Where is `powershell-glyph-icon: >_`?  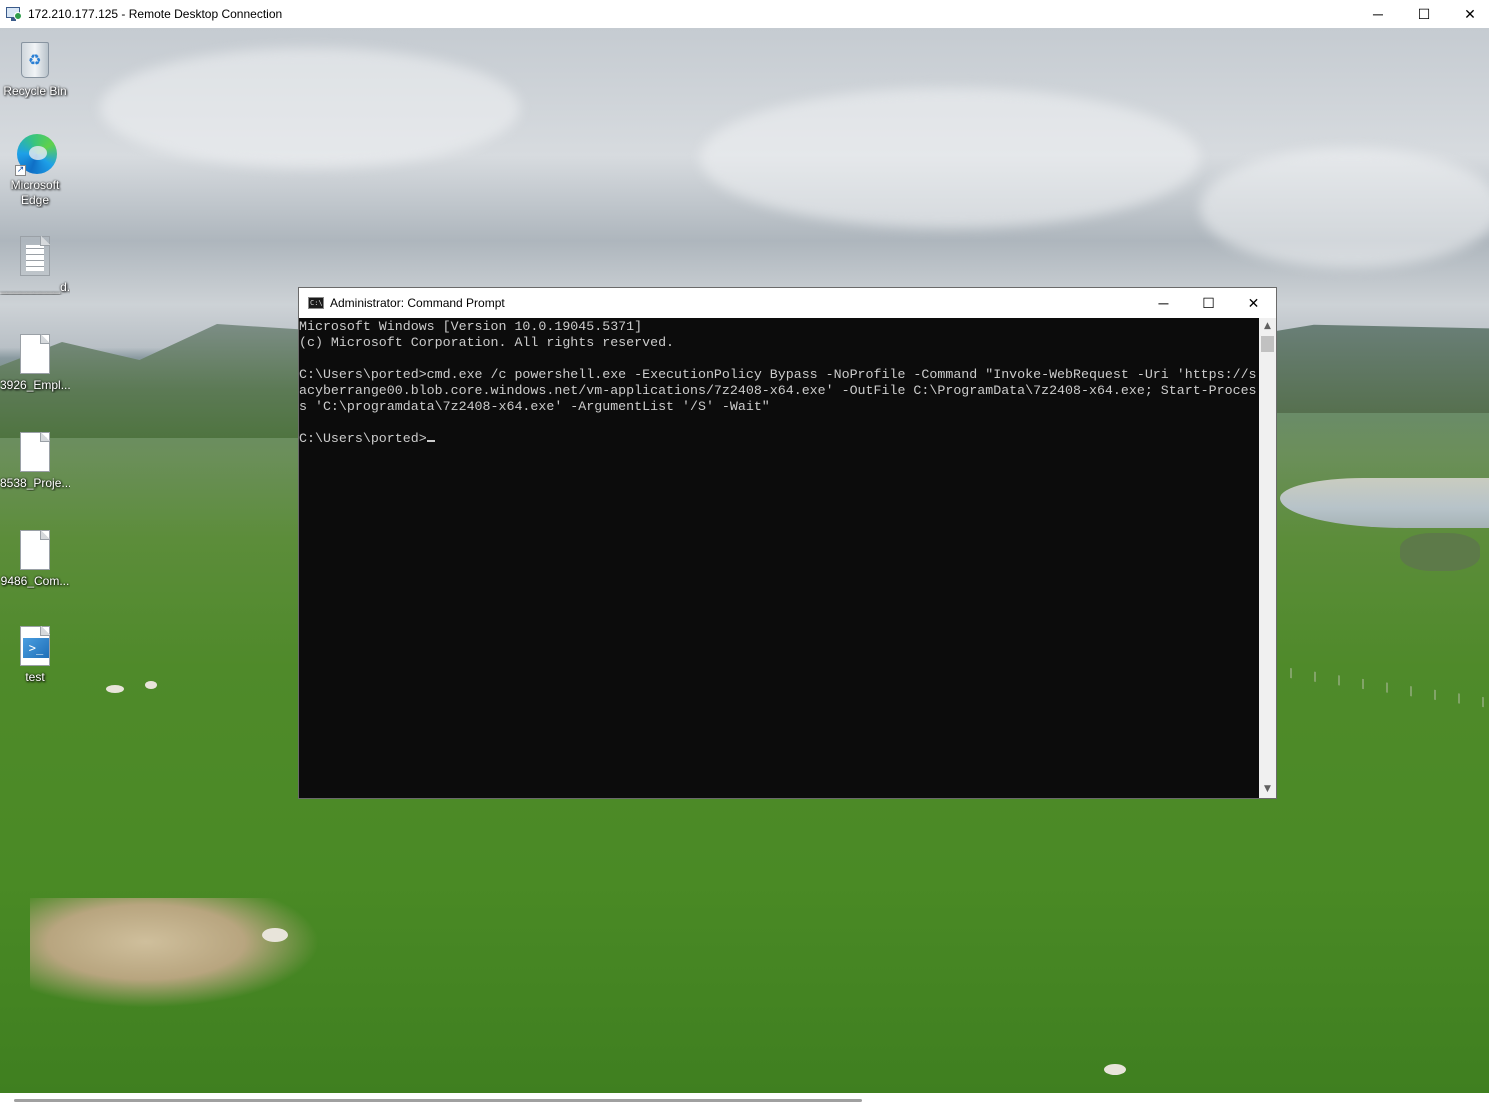 powershell-glyph-icon: >_ is located at coordinates (36, 648).